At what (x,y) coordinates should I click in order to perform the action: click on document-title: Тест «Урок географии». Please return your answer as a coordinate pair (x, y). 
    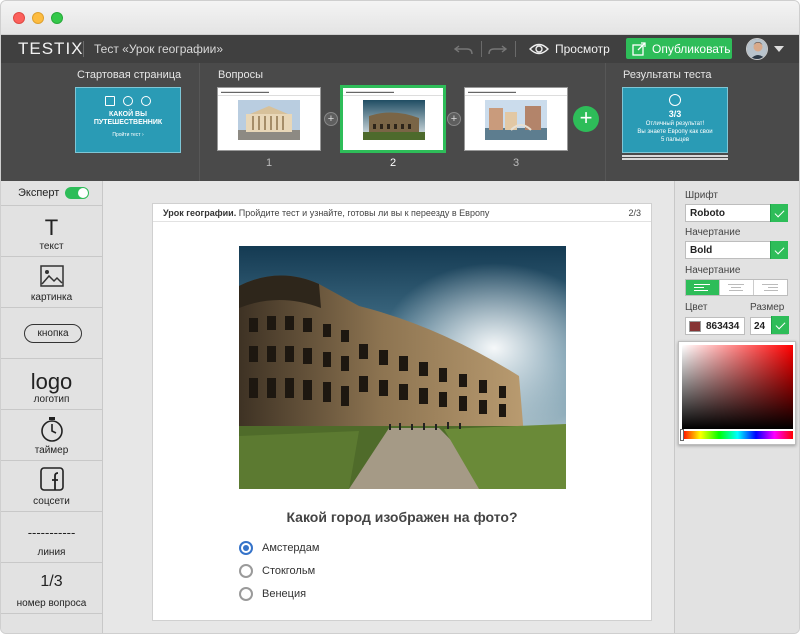
    Looking at the image, I should click on (158, 49).